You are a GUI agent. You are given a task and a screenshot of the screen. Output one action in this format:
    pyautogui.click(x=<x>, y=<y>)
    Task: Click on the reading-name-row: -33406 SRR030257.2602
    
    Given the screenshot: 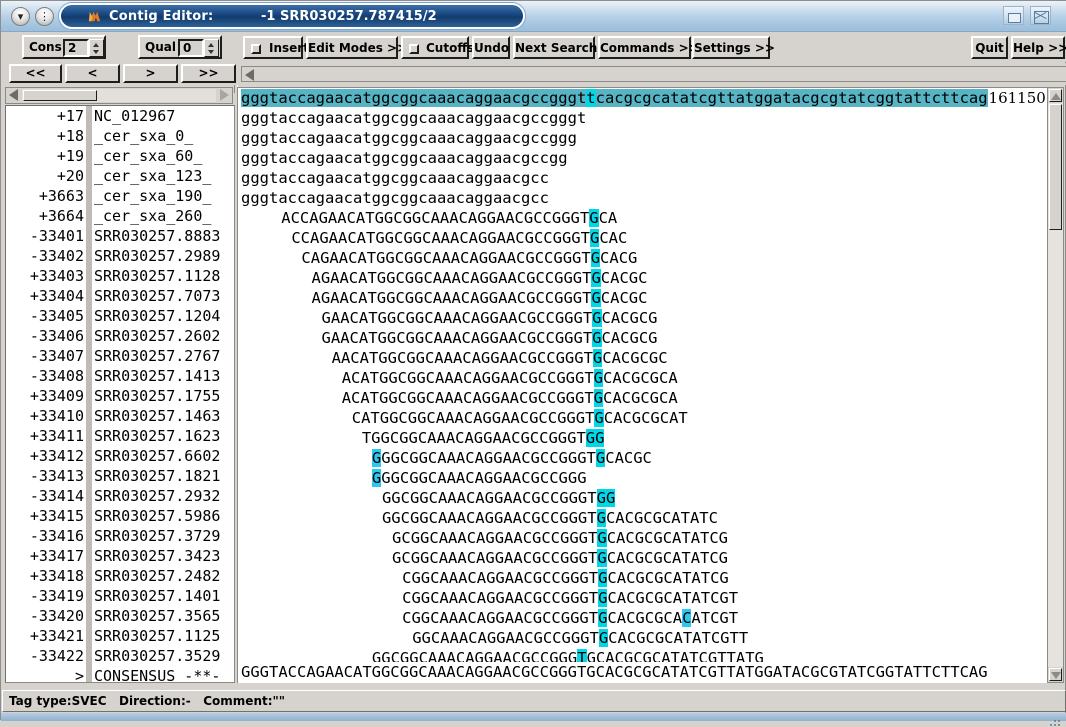 What is the action you would take?
    pyautogui.click(x=120, y=336)
    